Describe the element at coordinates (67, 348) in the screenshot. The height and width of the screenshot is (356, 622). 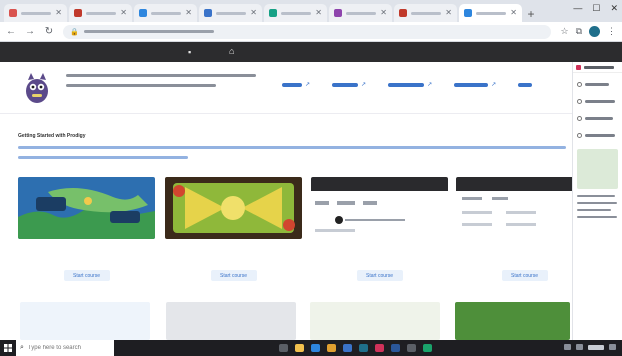
I see `taskbar-search-input` at that location.